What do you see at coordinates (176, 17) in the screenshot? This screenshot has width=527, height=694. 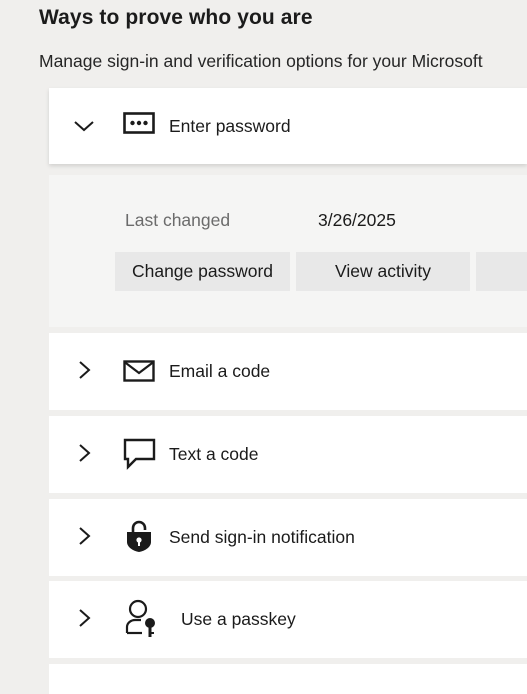 I see `page-title: Ways to prove who you are` at bounding box center [176, 17].